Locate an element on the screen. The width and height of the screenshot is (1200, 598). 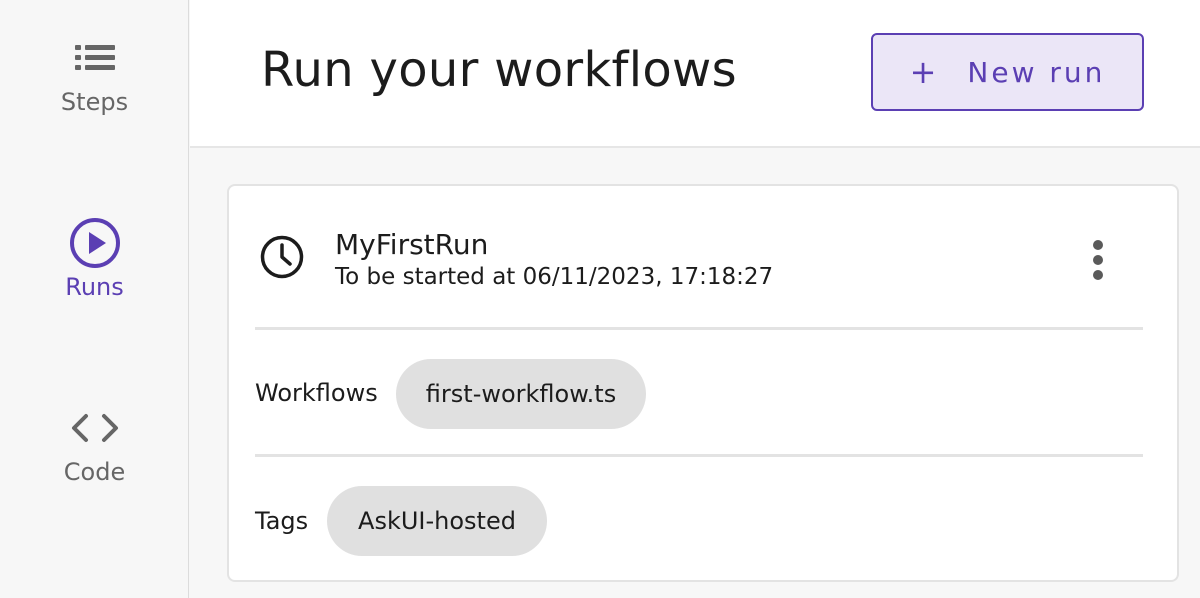
sidebar-item-label: Steps is located at coordinates (94, 102).